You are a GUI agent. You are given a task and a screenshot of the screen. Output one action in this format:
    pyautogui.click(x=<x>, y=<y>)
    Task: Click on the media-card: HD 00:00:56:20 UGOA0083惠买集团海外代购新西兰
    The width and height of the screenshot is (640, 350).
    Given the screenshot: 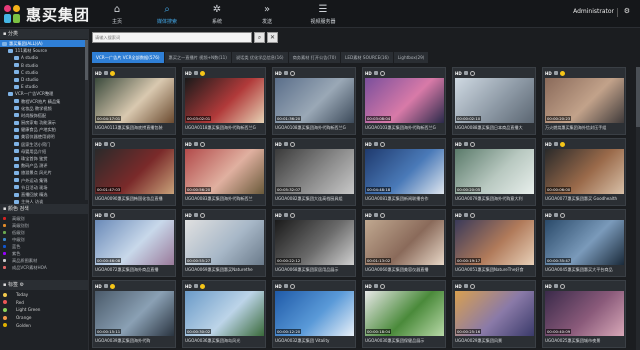 What is the action you would take?
    pyautogui.click(x=224, y=172)
    